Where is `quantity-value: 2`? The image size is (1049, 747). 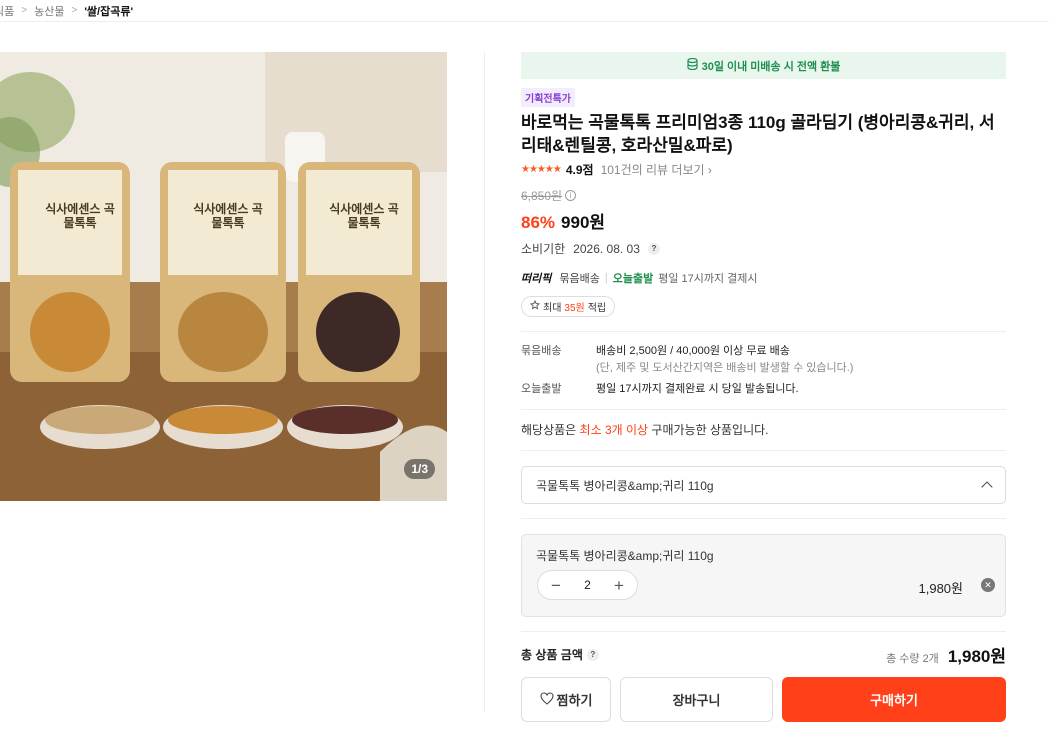
quantity-value: 2 is located at coordinates (587, 585).